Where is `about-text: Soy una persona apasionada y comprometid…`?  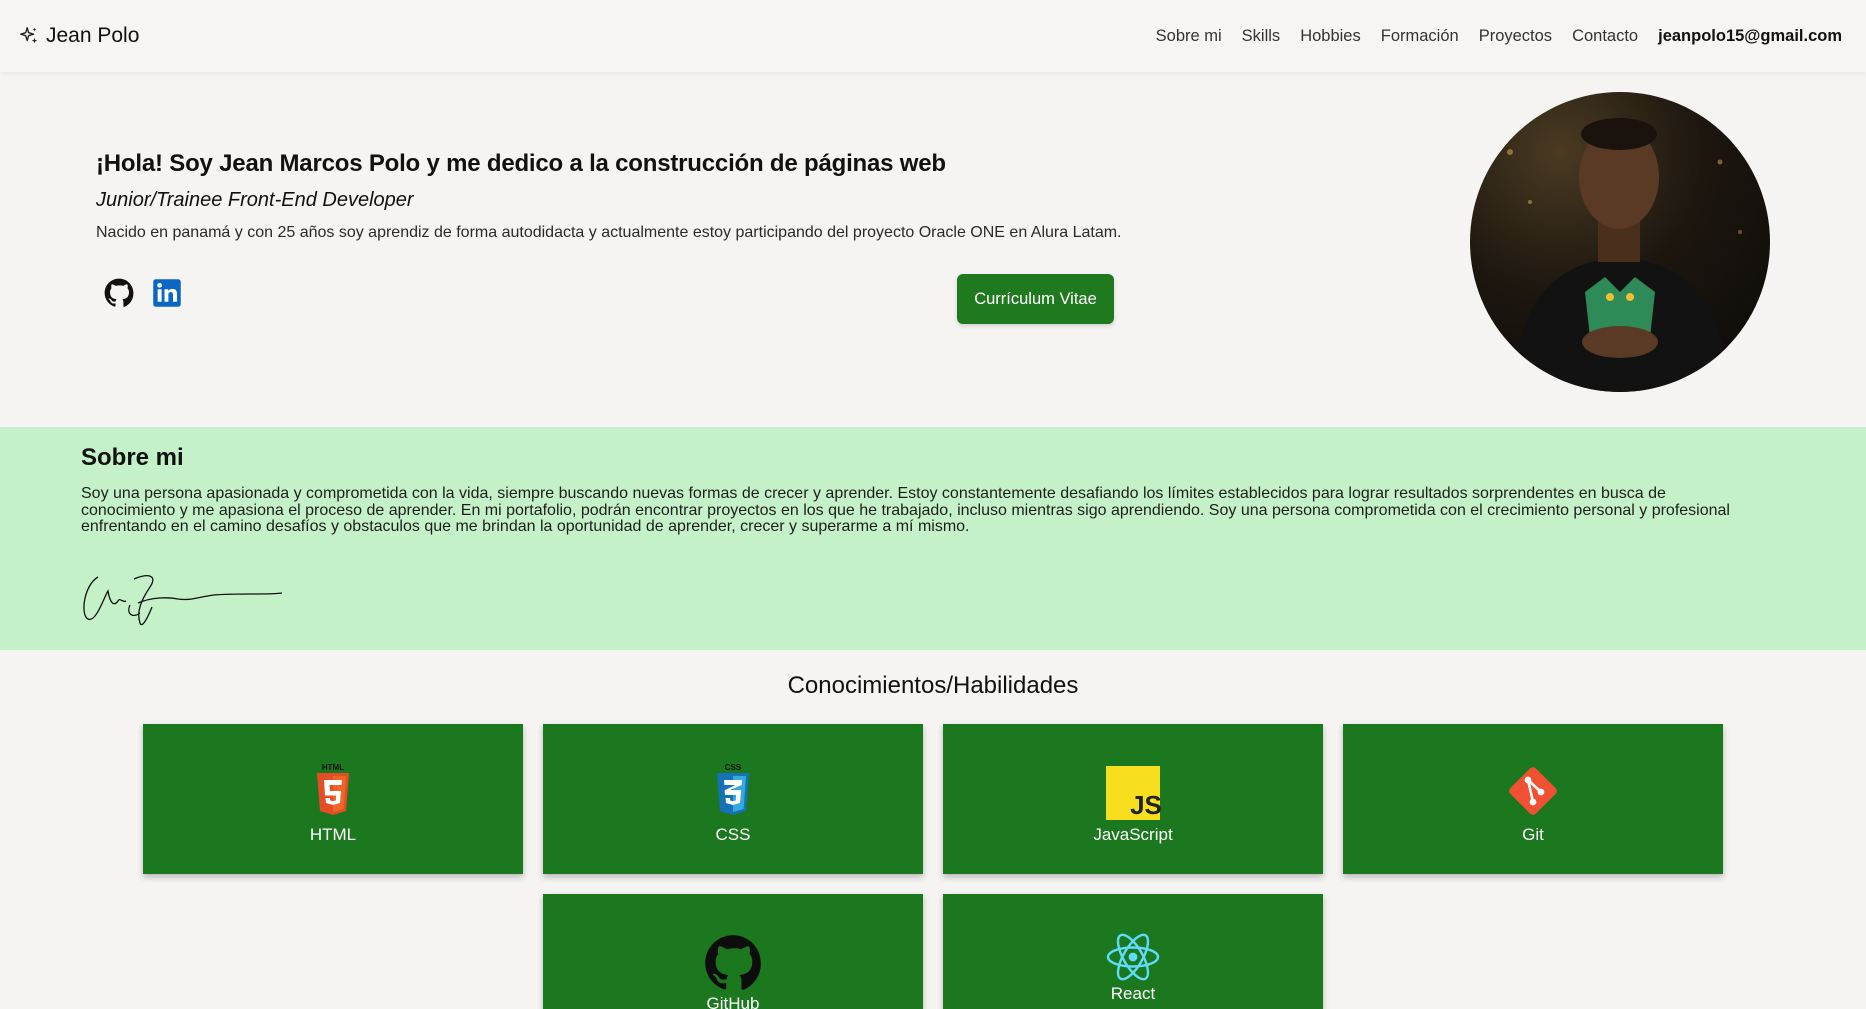 about-text: Soy una persona apasionada y comprometid… is located at coordinates (905, 510).